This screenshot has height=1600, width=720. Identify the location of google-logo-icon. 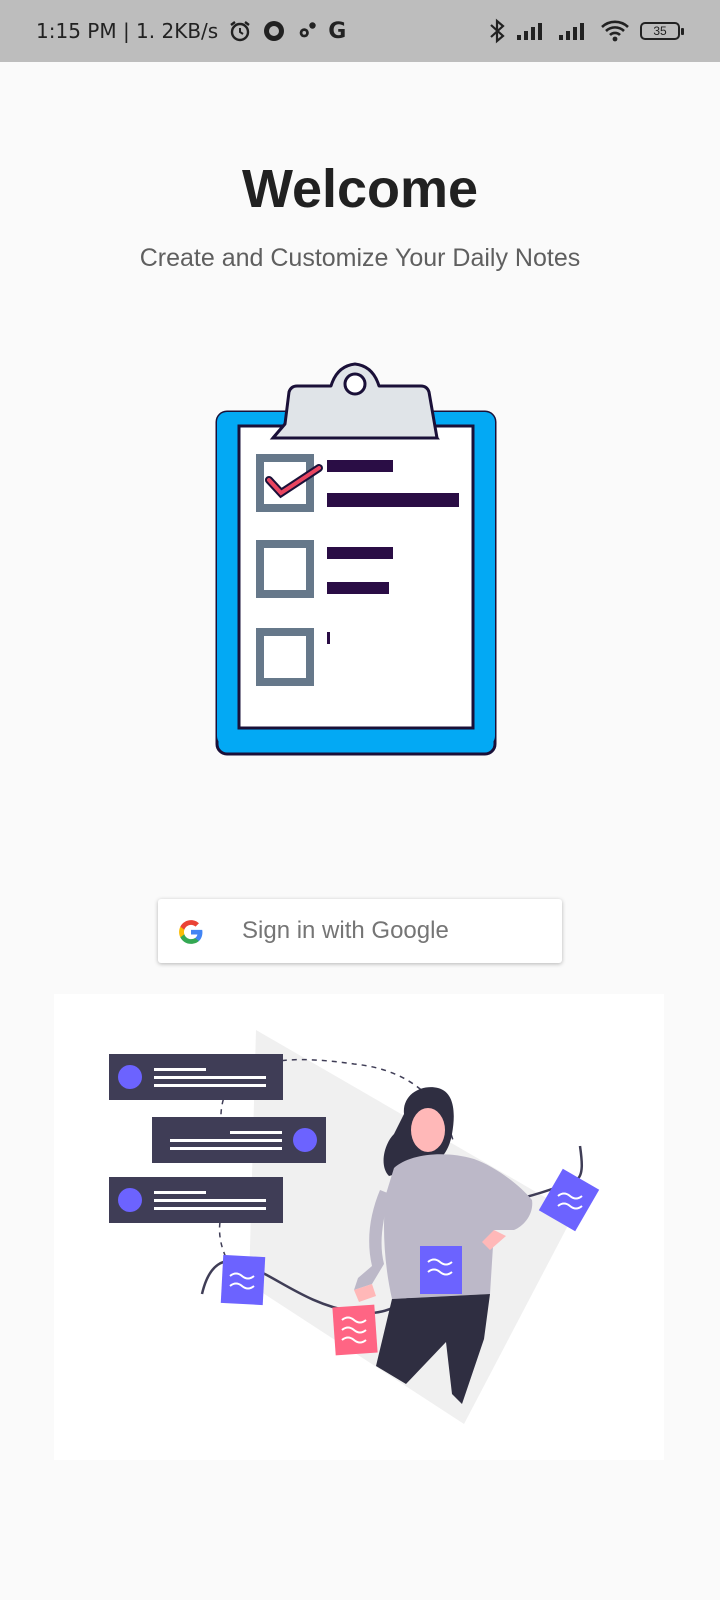
(191, 932).